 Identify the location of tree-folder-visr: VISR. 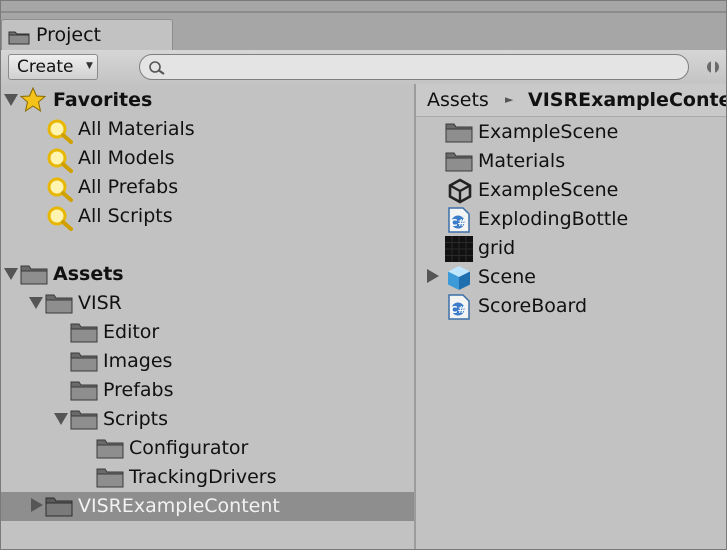
(207, 303).